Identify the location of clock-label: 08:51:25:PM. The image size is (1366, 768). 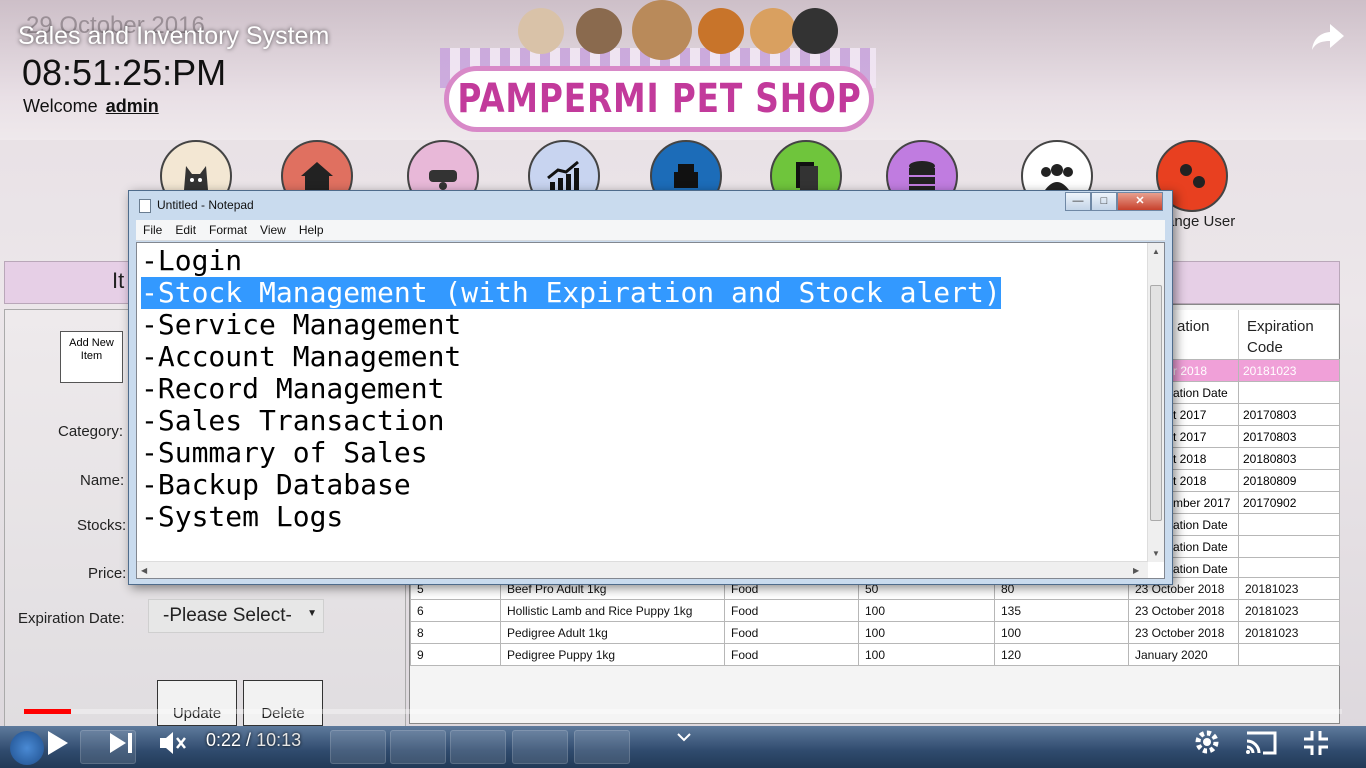
(124, 72).